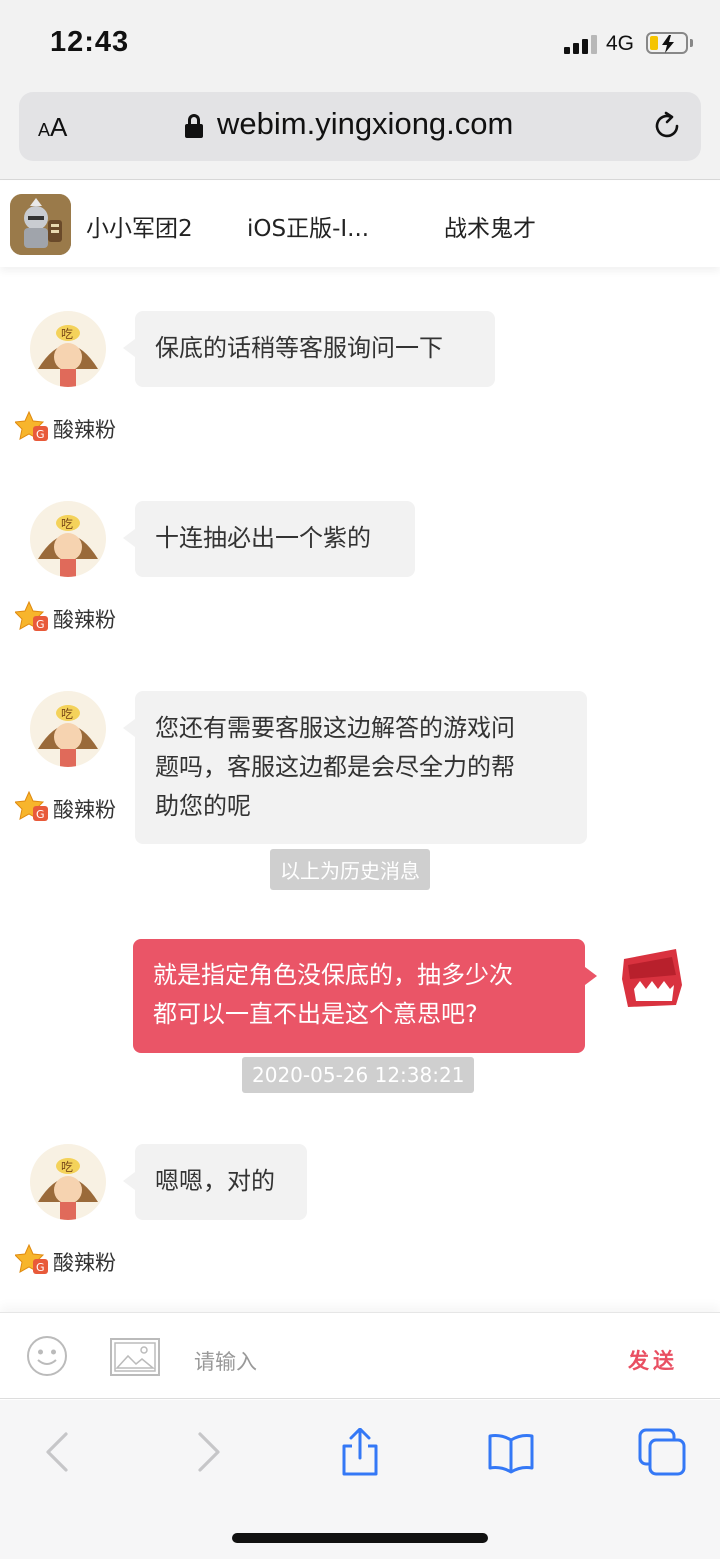  I want to click on browser-toolbar, so click(360, 1479).